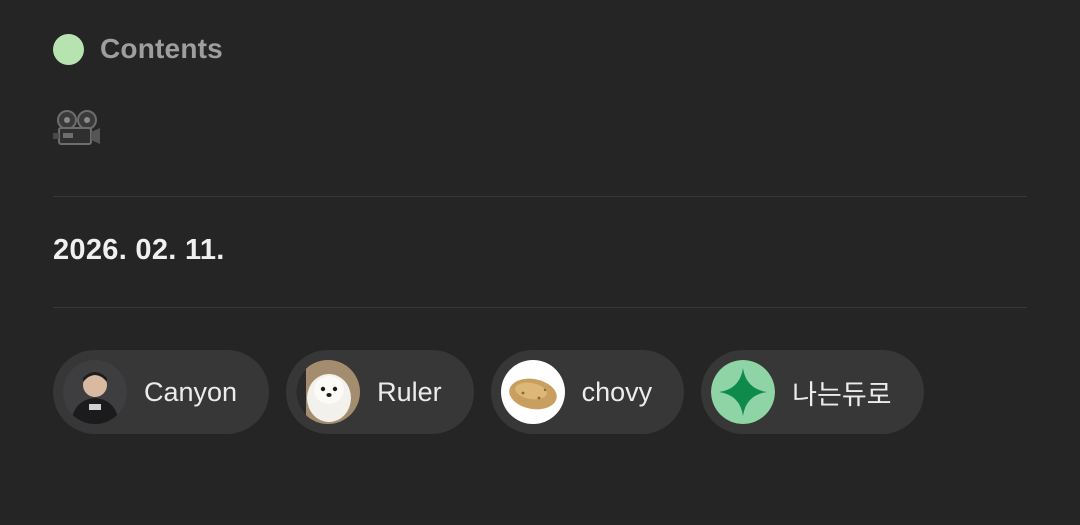 This screenshot has width=1080, height=525. Describe the element at coordinates (191, 391) in the screenshot. I see `person-name: Canyon` at that location.